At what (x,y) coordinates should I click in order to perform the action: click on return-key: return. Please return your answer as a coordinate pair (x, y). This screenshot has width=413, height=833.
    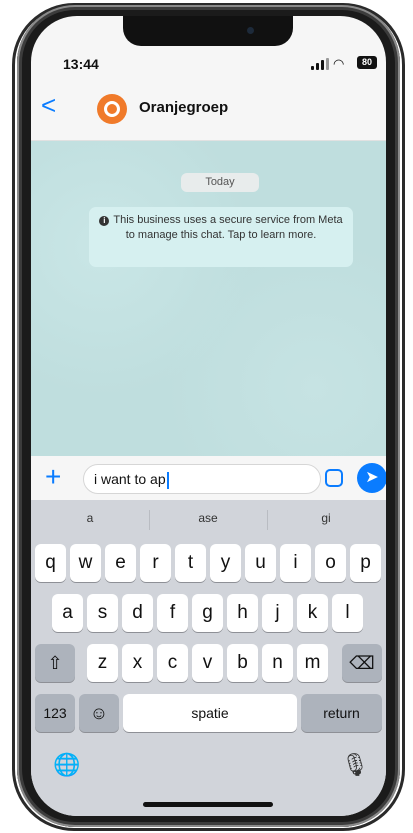
    Looking at the image, I should click on (341, 713).